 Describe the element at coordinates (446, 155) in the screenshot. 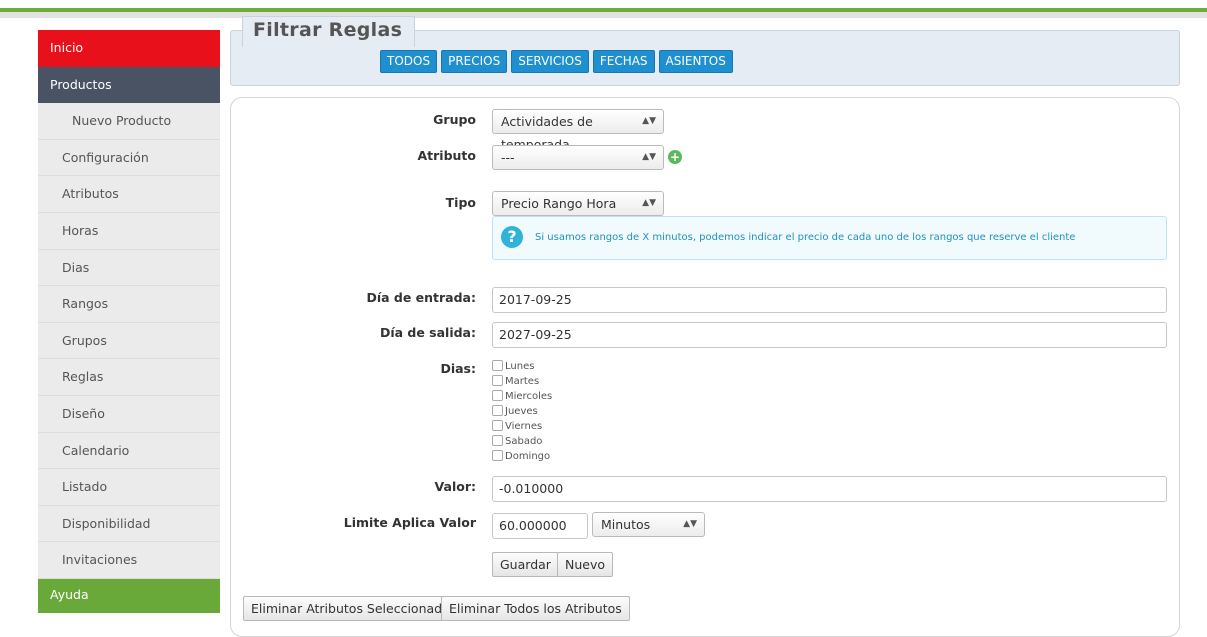

I see `atributo-label: Atributo` at that location.